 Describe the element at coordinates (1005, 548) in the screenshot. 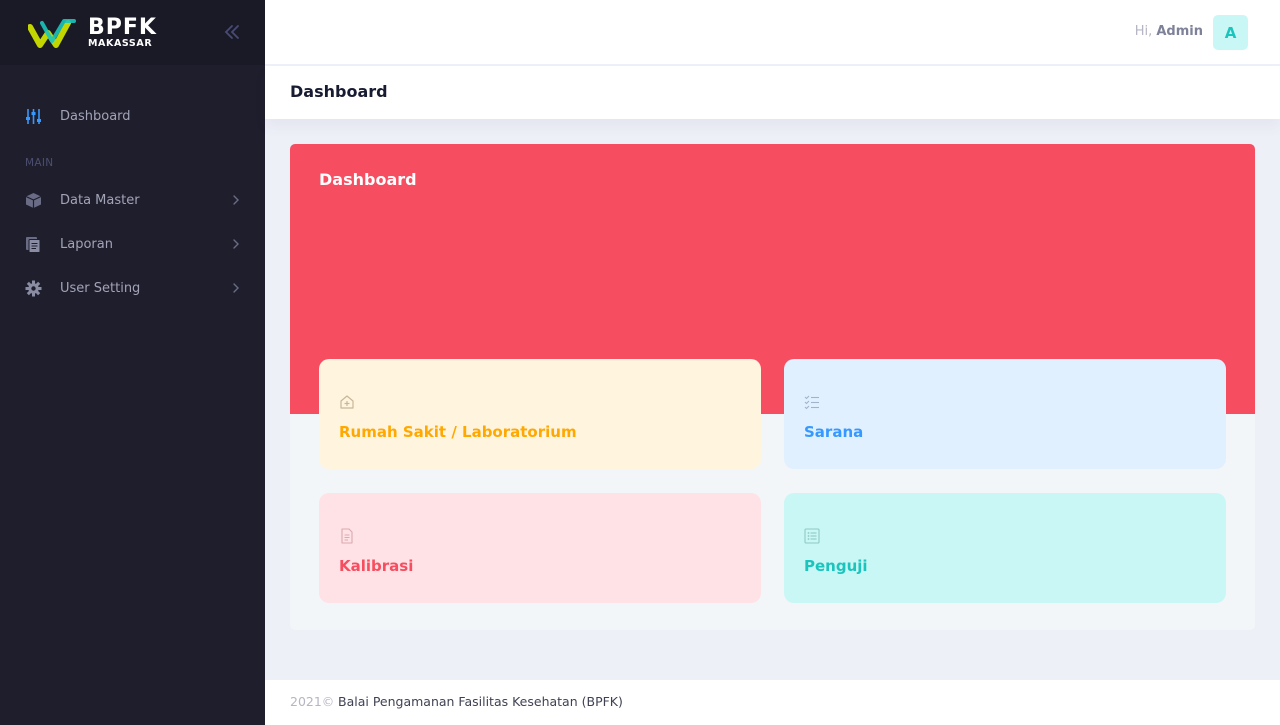

I see `tile-penguji: Penguji` at that location.